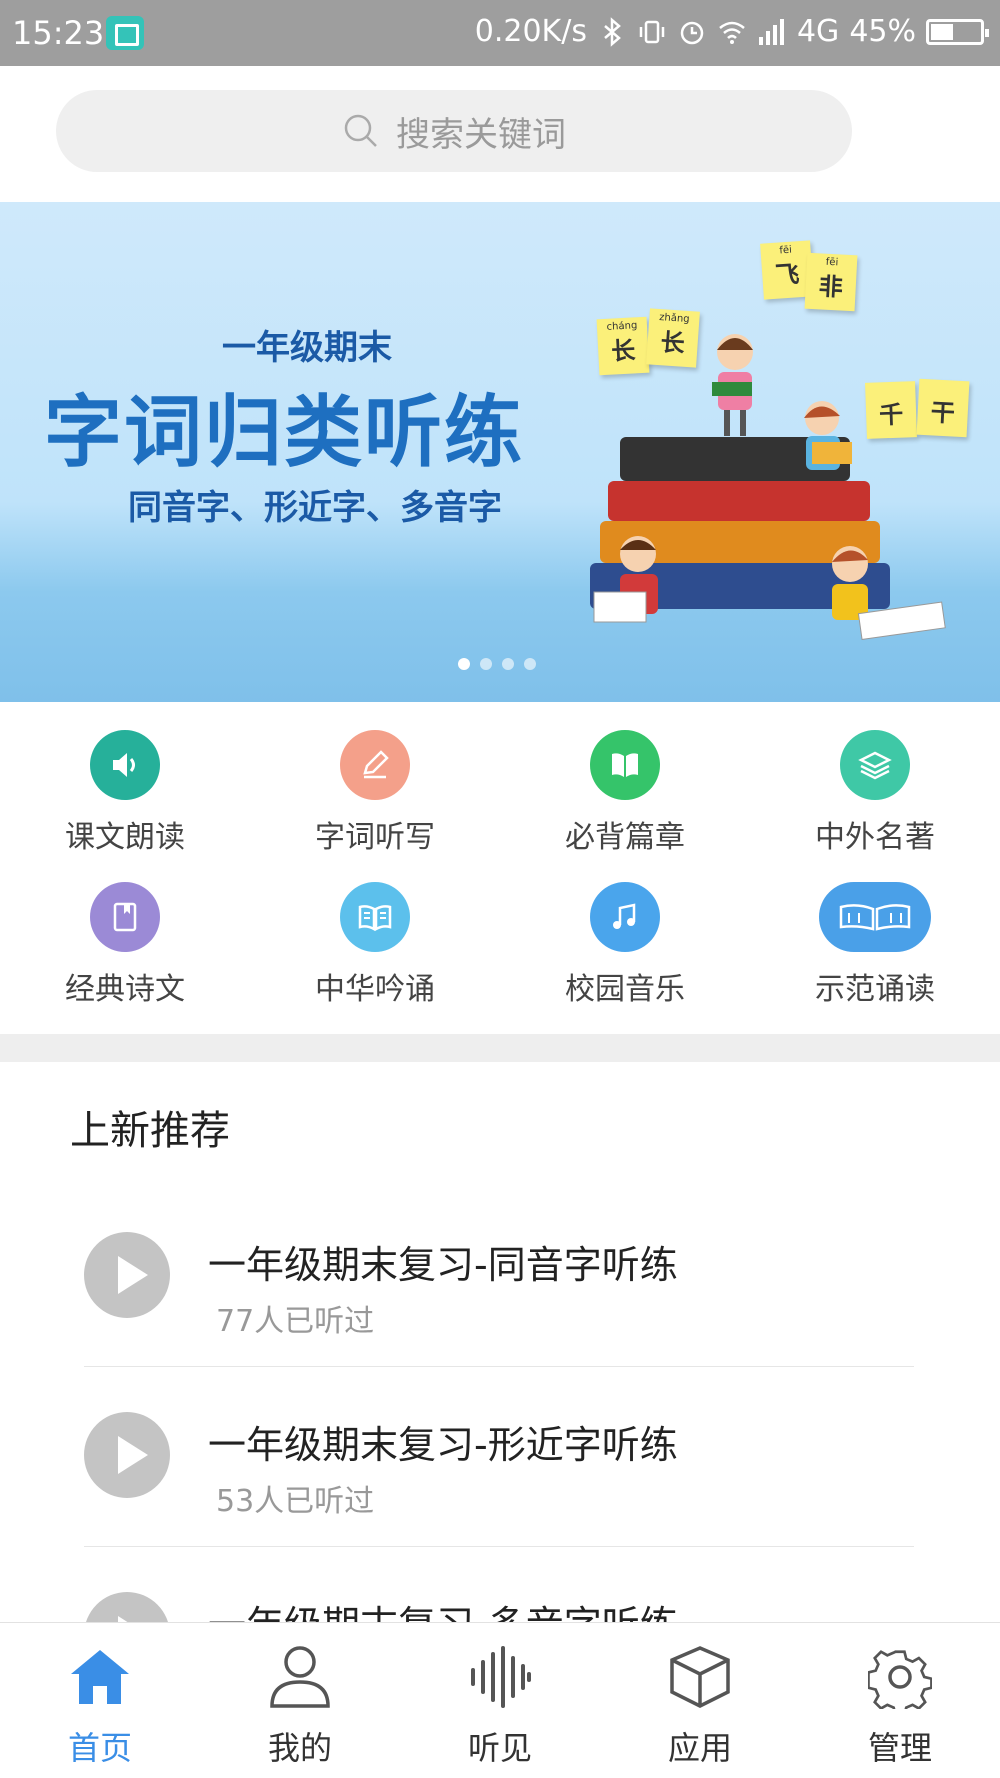  What do you see at coordinates (652, 31) in the screenshot?
I see `vibrate-icon` at bounding box center [652, 31].